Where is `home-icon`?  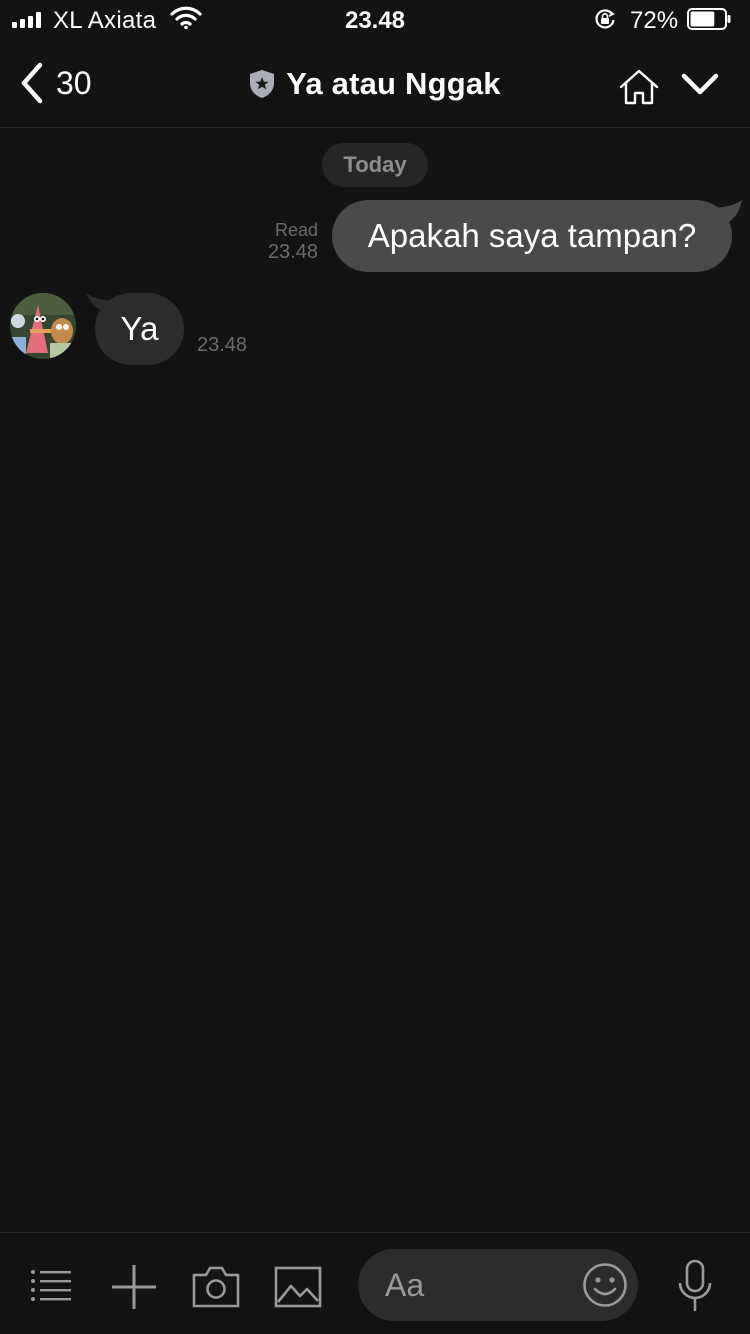 home-icon is located at coordinates (639, 87).